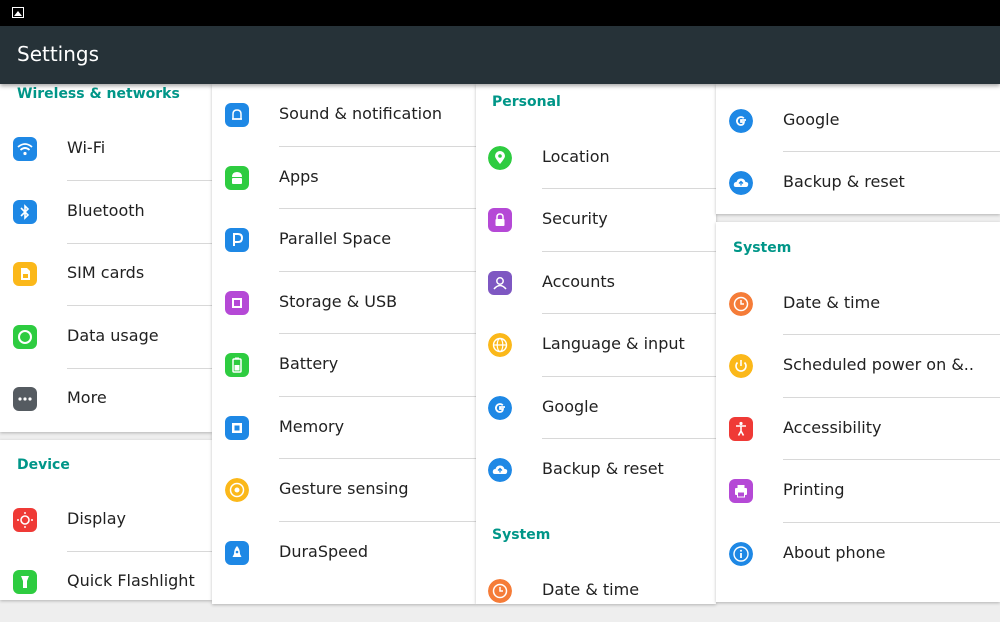 The image size is (1000, 622). Describe the element at coordinates (237, 240) in the screenshot. I see `parallel-space-icon` at that location.